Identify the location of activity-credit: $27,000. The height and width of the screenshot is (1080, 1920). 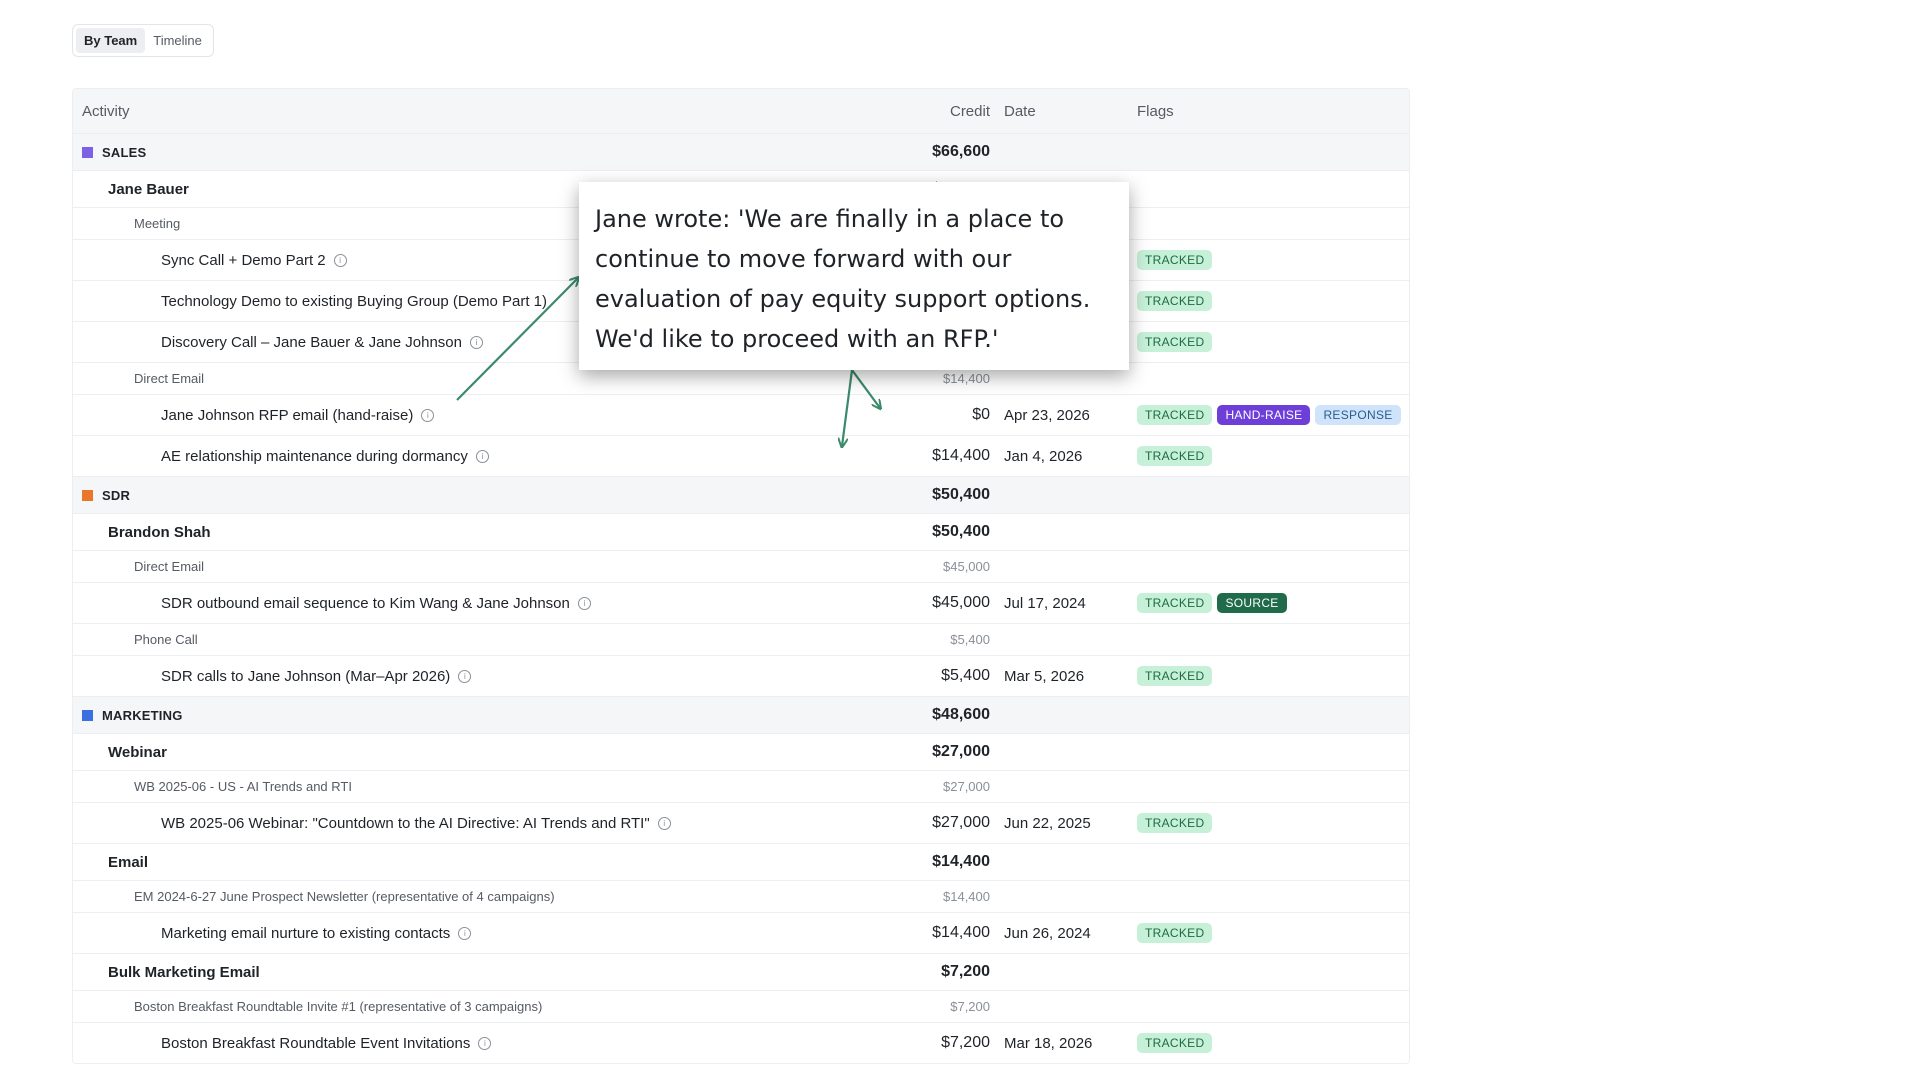
(961, 822).